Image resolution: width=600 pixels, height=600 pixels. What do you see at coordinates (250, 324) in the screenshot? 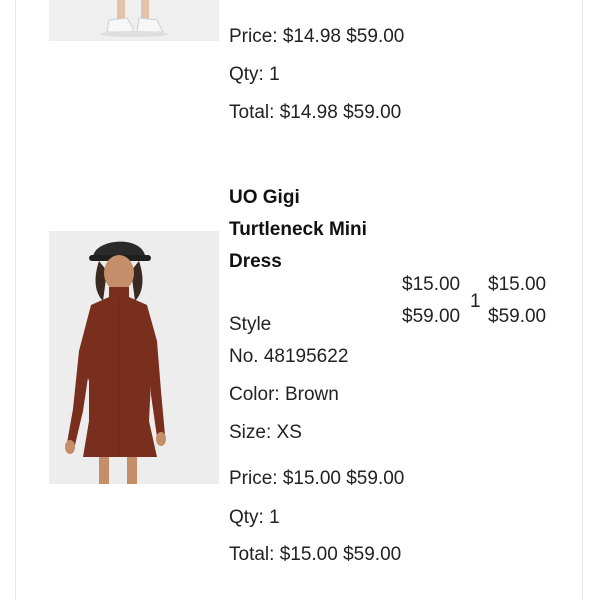
I see `style-label: Style` at bounding box center [250, 324].